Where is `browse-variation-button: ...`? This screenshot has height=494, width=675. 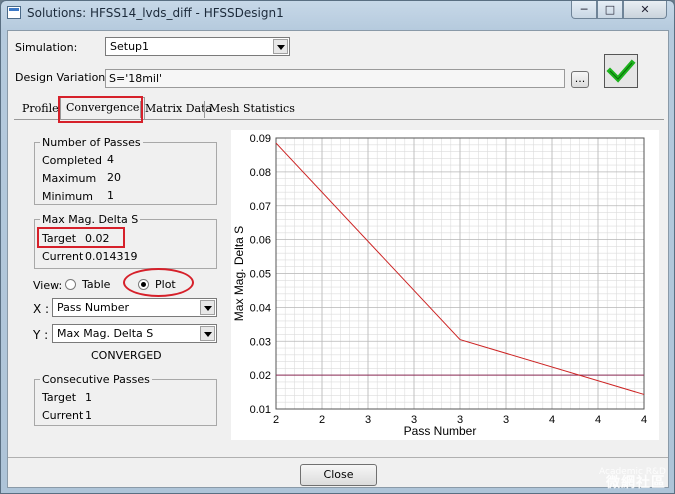
browse-variation-button: ... is located at coordinates (580, 79).